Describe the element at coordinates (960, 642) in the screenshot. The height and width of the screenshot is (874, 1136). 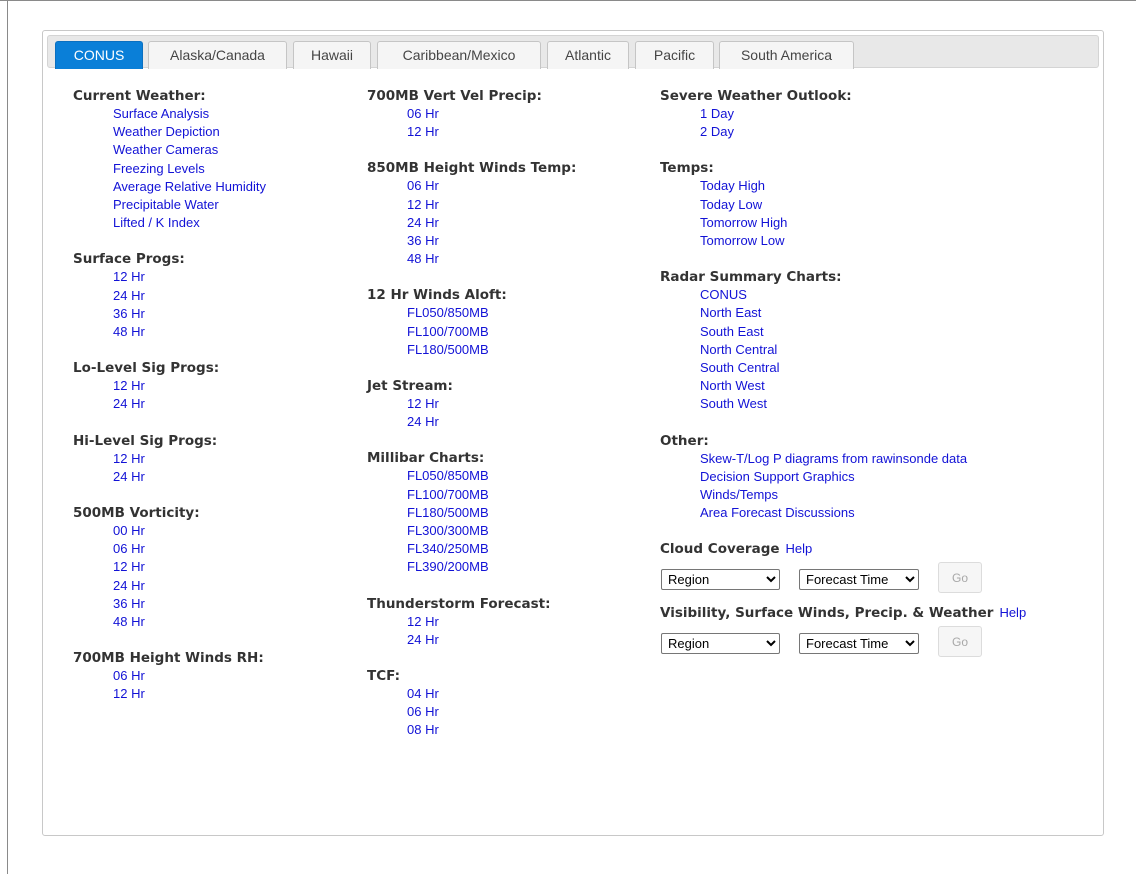
I see `visibility-go-button: Go` at that location.